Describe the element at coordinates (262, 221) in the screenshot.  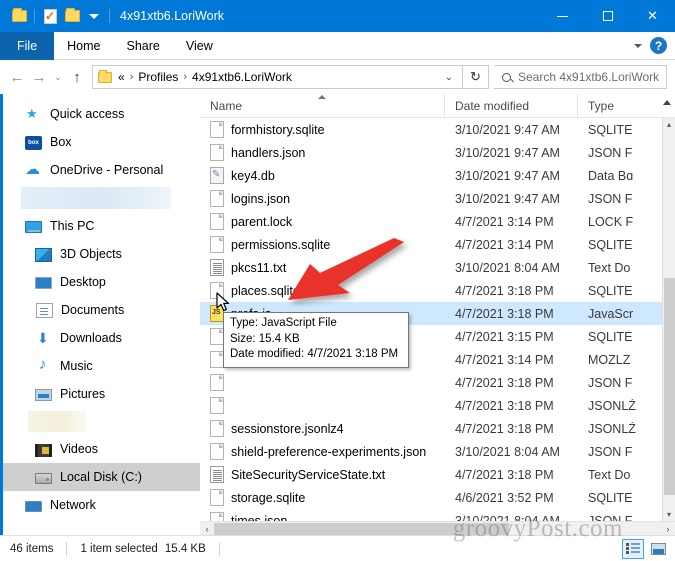
I see `file-name-label: parent.lock` at that location.